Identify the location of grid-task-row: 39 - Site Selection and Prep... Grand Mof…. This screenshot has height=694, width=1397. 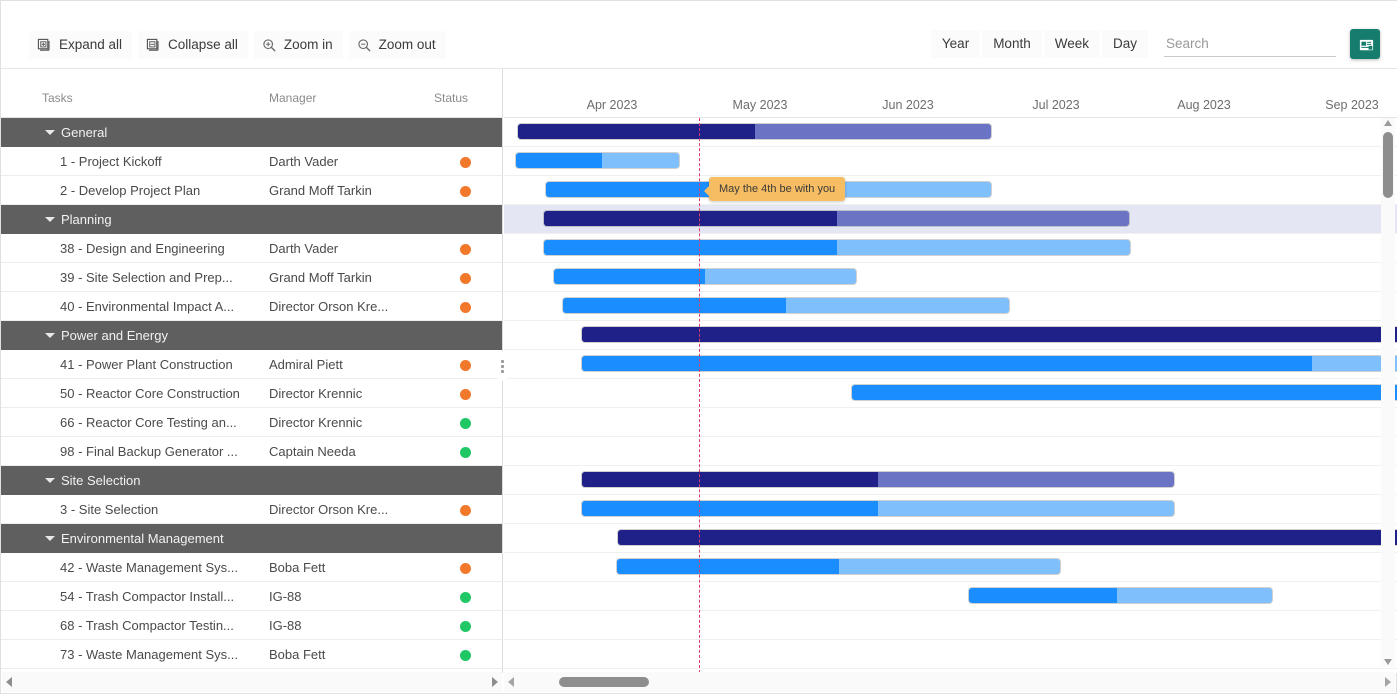
(251, 277).